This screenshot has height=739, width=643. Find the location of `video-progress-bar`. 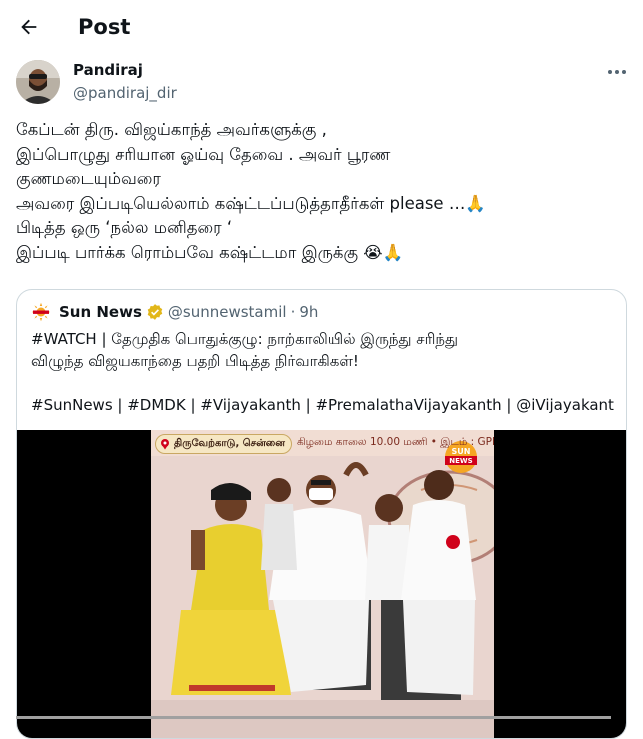

video-progress-bar is located at coordinates (313, 717).